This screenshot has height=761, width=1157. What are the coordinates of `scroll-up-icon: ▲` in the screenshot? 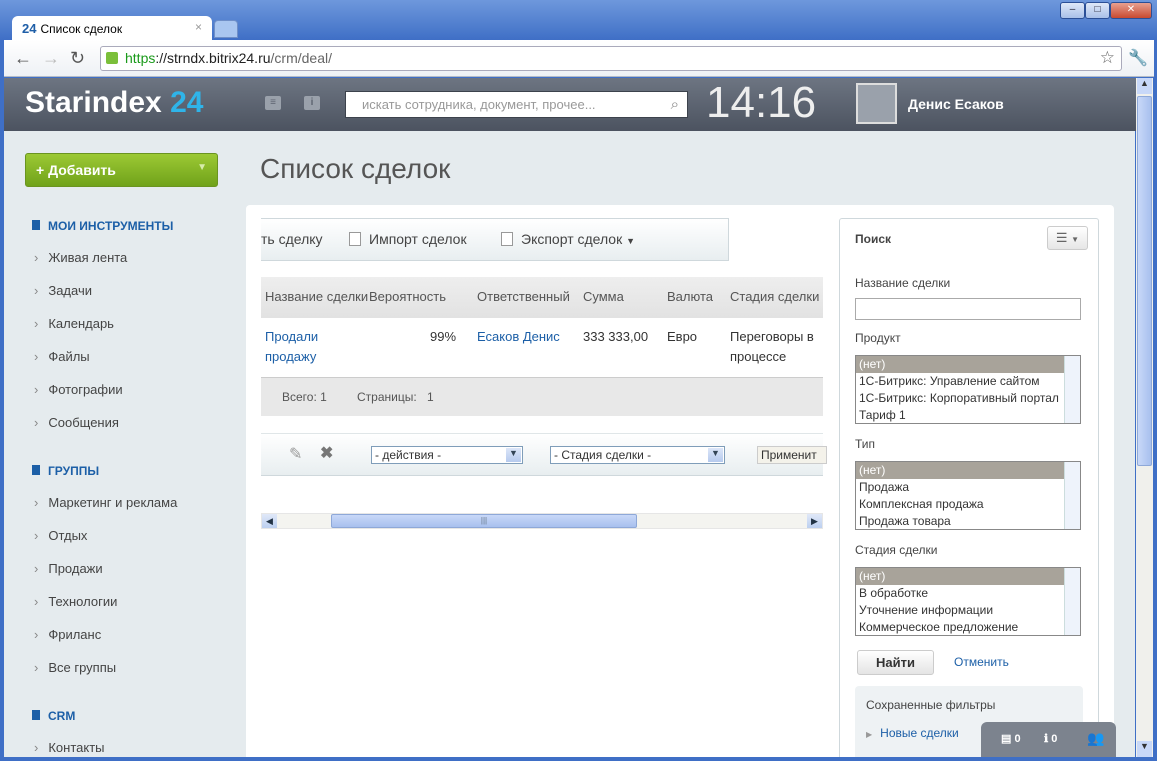 It's located at (1144, 86).